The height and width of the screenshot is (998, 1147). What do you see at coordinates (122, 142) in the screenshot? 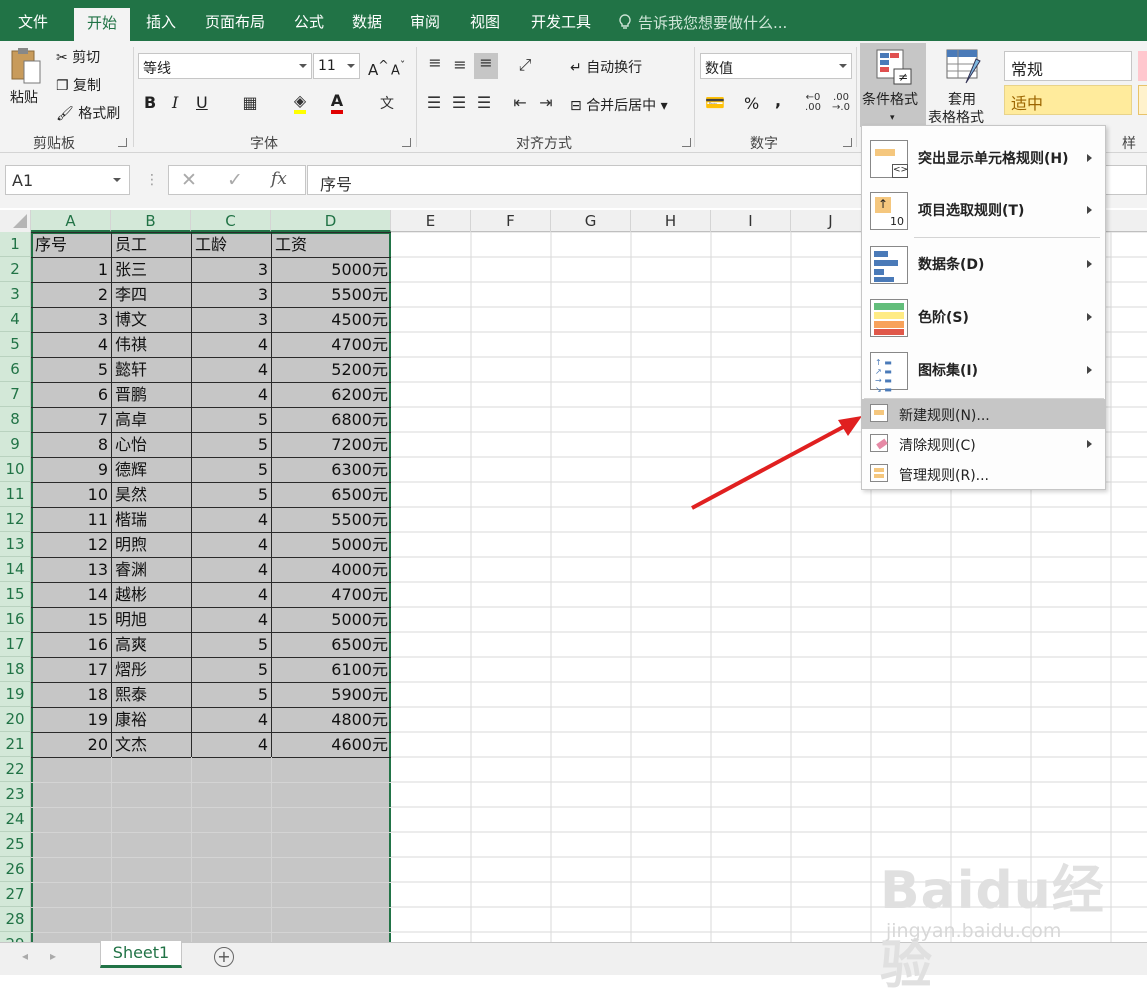
I see `clipboard-launcher` at bounding box center [122, 142].